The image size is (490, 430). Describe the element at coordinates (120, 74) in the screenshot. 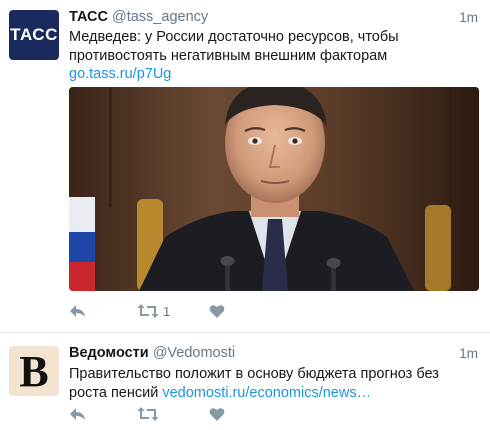

I see `tweet-link: go.tass.ru/p7Ug` at that location.